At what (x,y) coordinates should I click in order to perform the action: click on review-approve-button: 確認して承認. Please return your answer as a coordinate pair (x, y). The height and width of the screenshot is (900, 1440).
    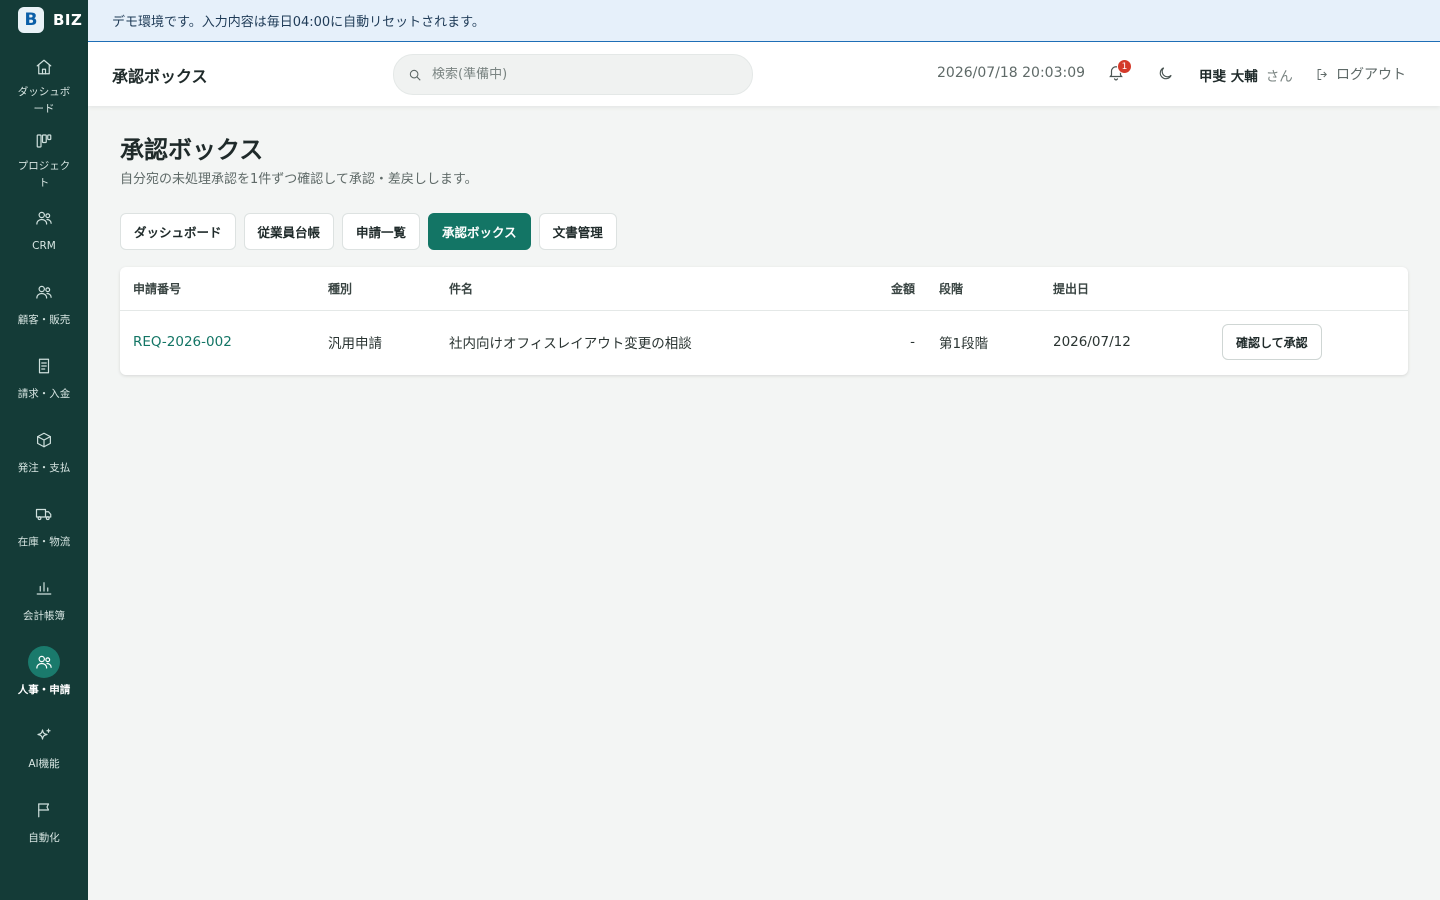
    Looking at the image, I should click on (1272, 342).